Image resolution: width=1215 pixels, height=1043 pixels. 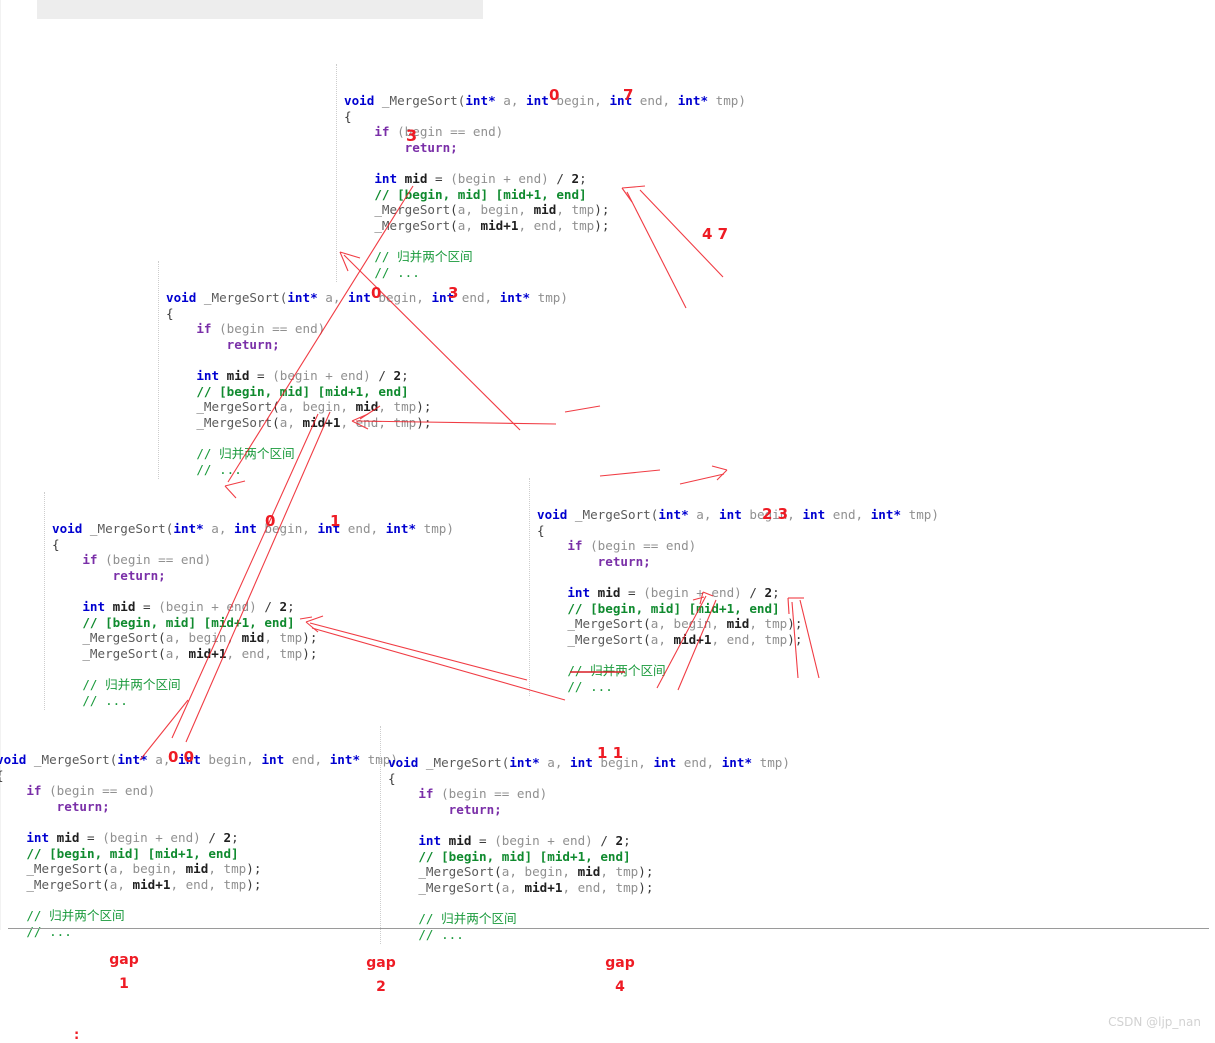 I want to click on annotation-leaf-left: 0 0, so click(x=181, y=757).